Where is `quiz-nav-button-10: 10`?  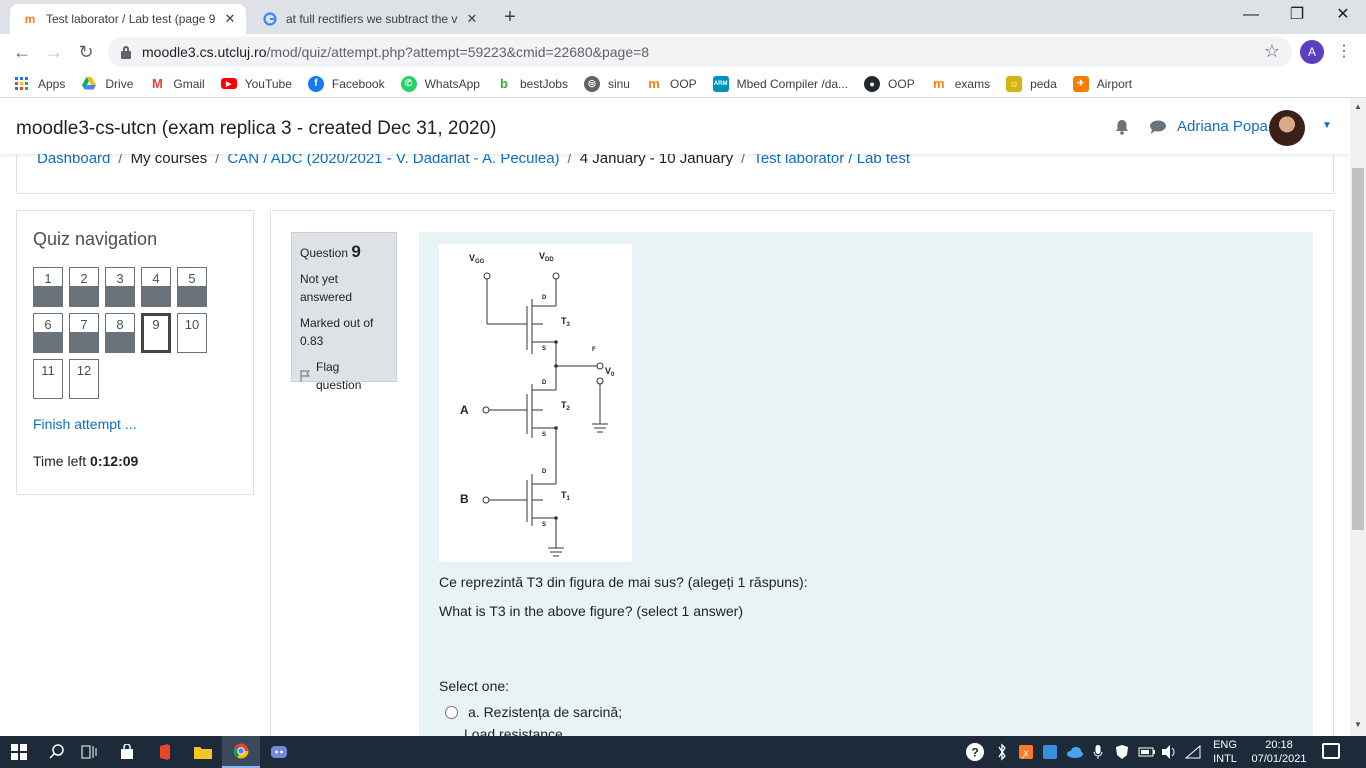 quiz-nav-button-10: 10 is located at coordinates (192, 333).